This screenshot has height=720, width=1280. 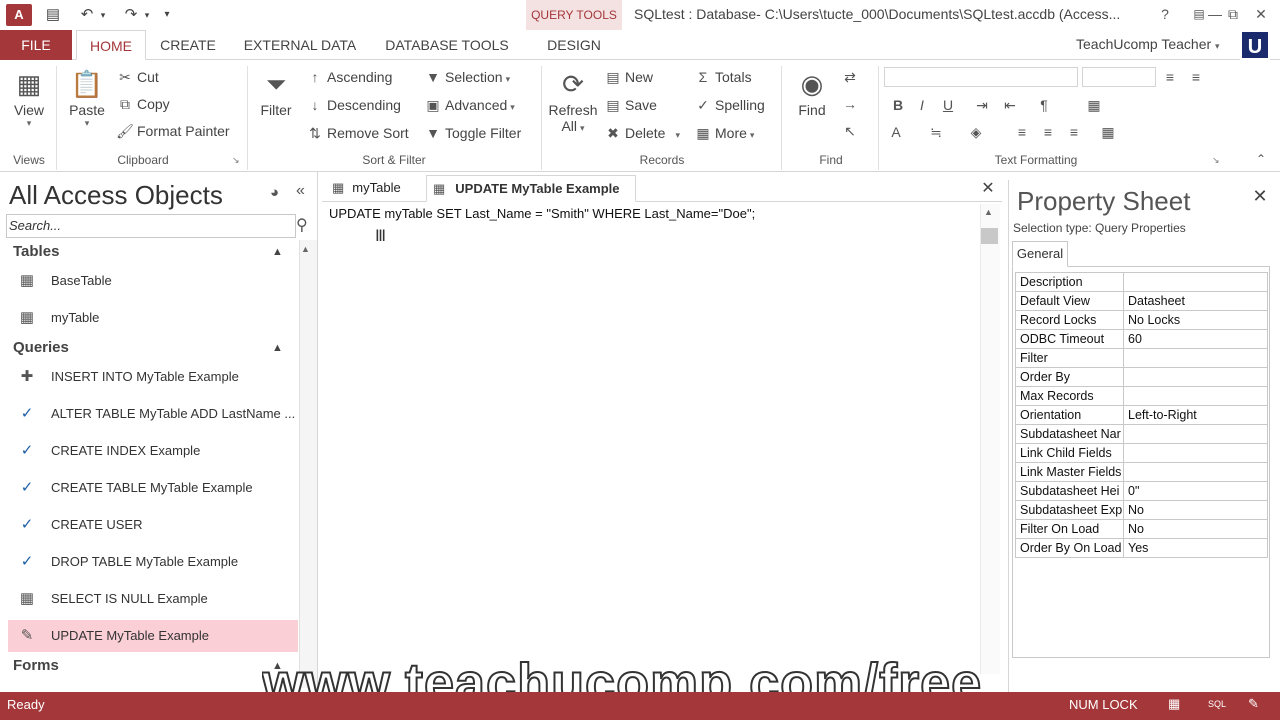 What do you see at coordinates (472, 133) in the screenshot?
I see `toggle-filter-button: ▼ Toggle Filter` at bounding box center [472, 133].